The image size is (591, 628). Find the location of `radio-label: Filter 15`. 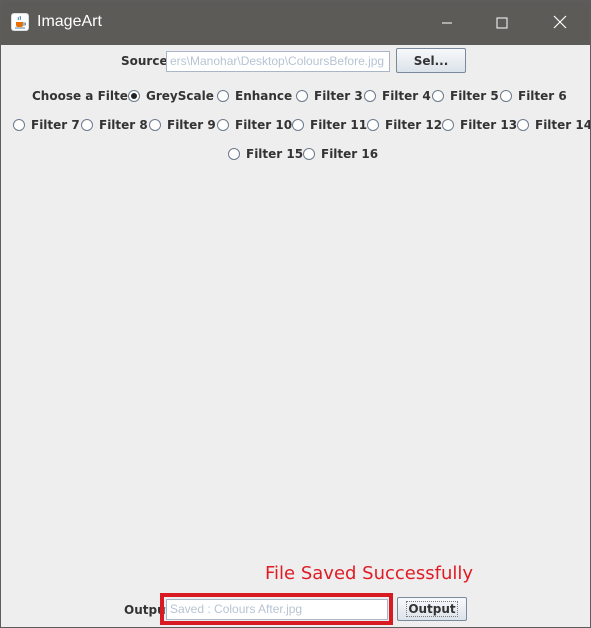

radio-label: Filter 15 is located at coordinates (275, 154).